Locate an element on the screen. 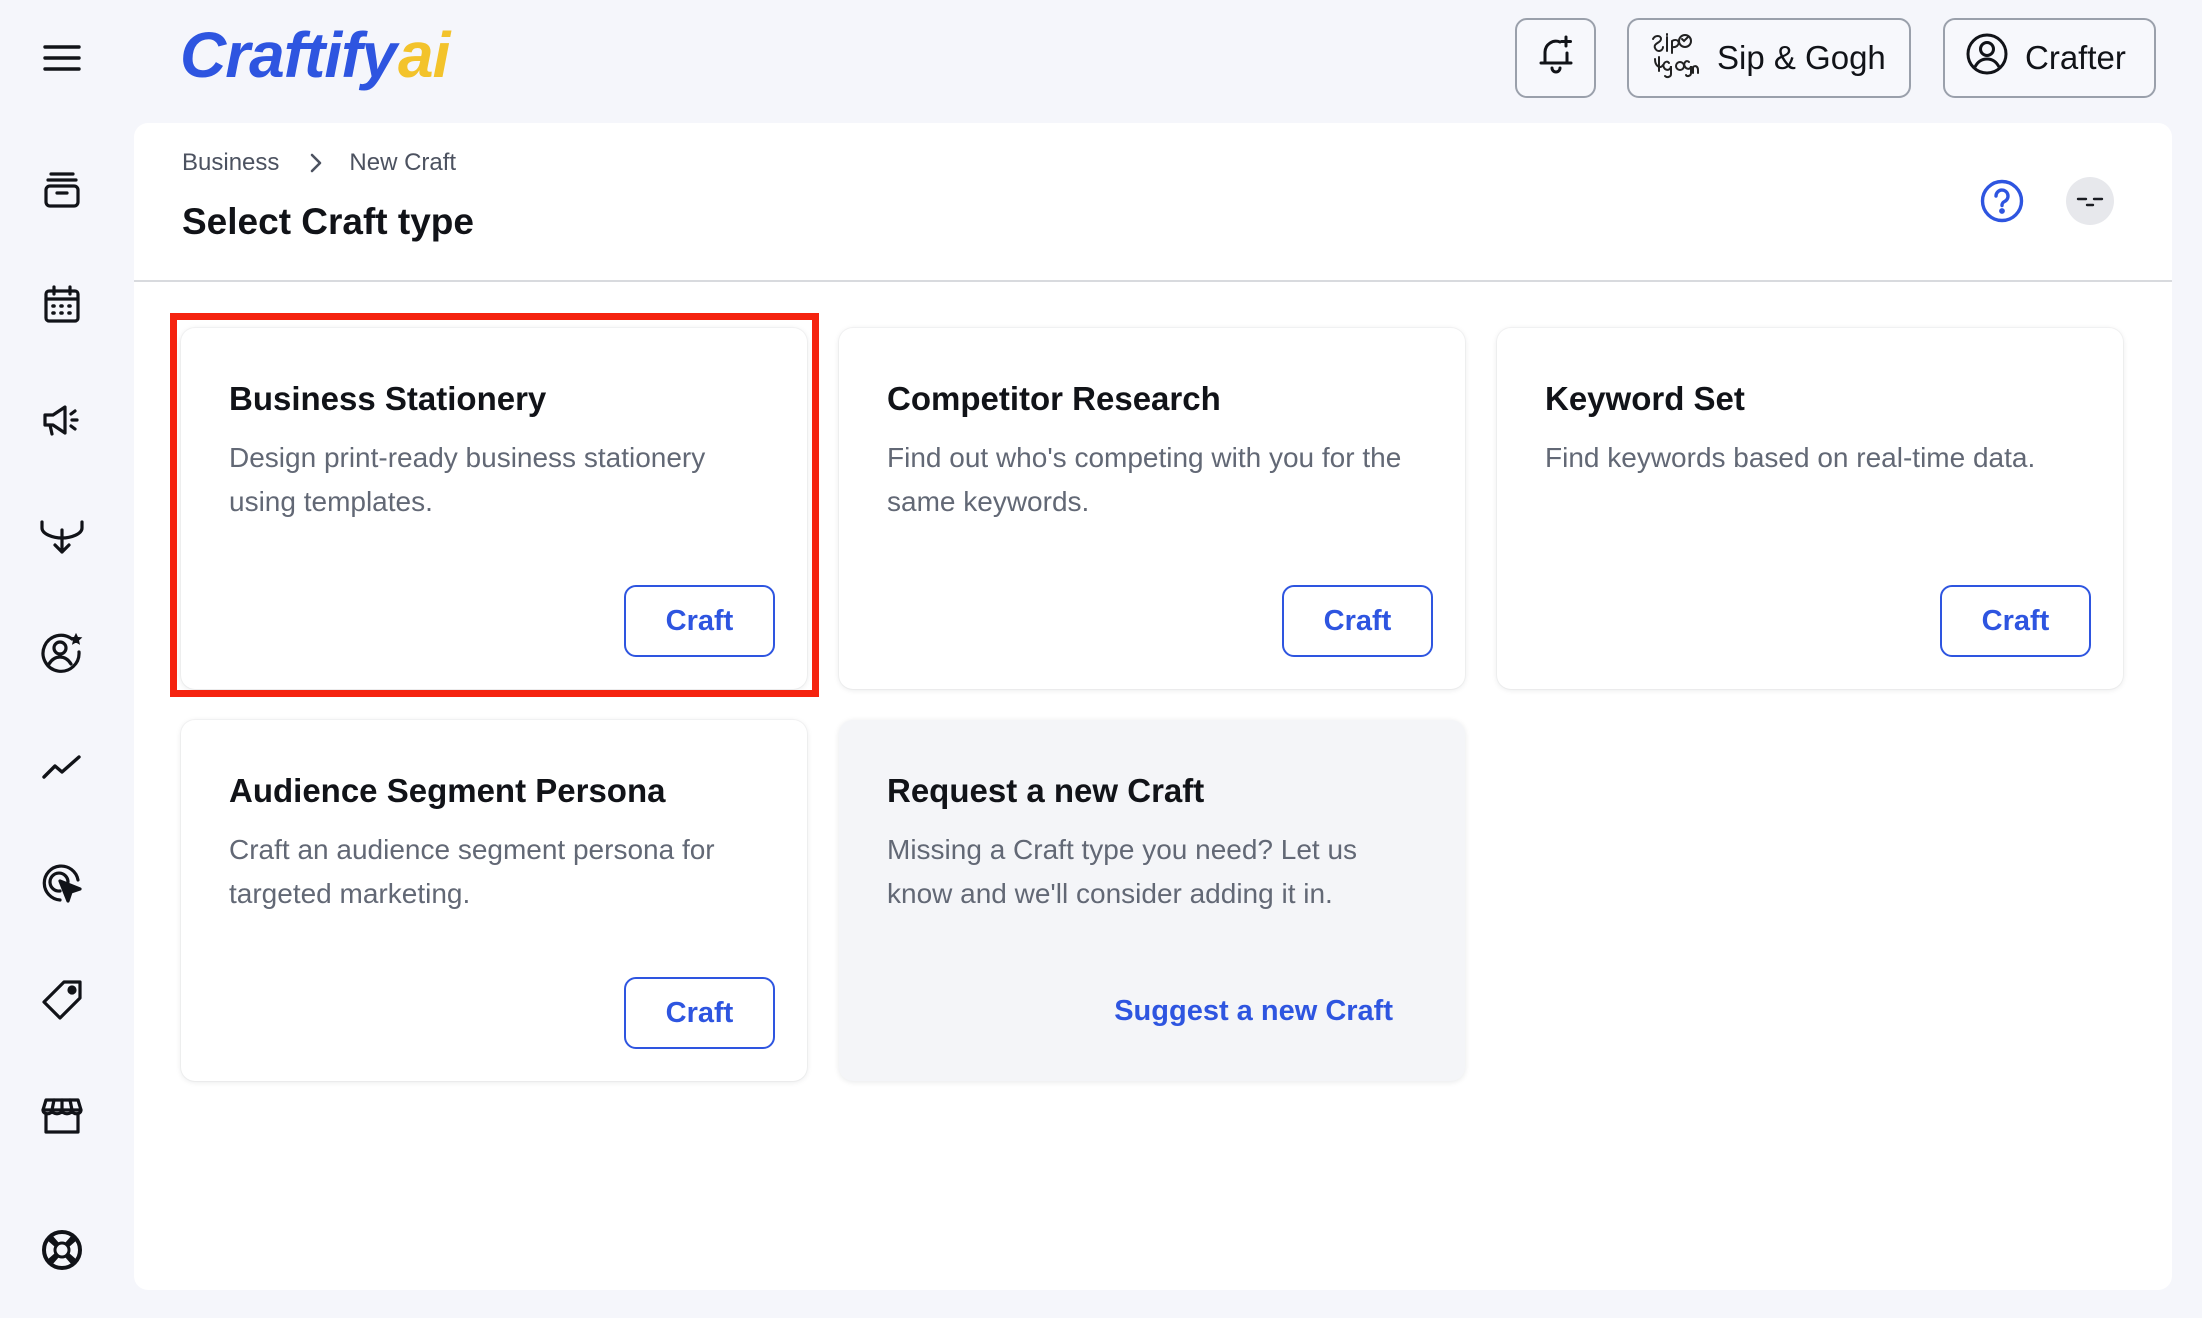 Image resolution: width=2202 pixels, height=1318 pixels. tag-icon is located at coordinates (62, 1002).